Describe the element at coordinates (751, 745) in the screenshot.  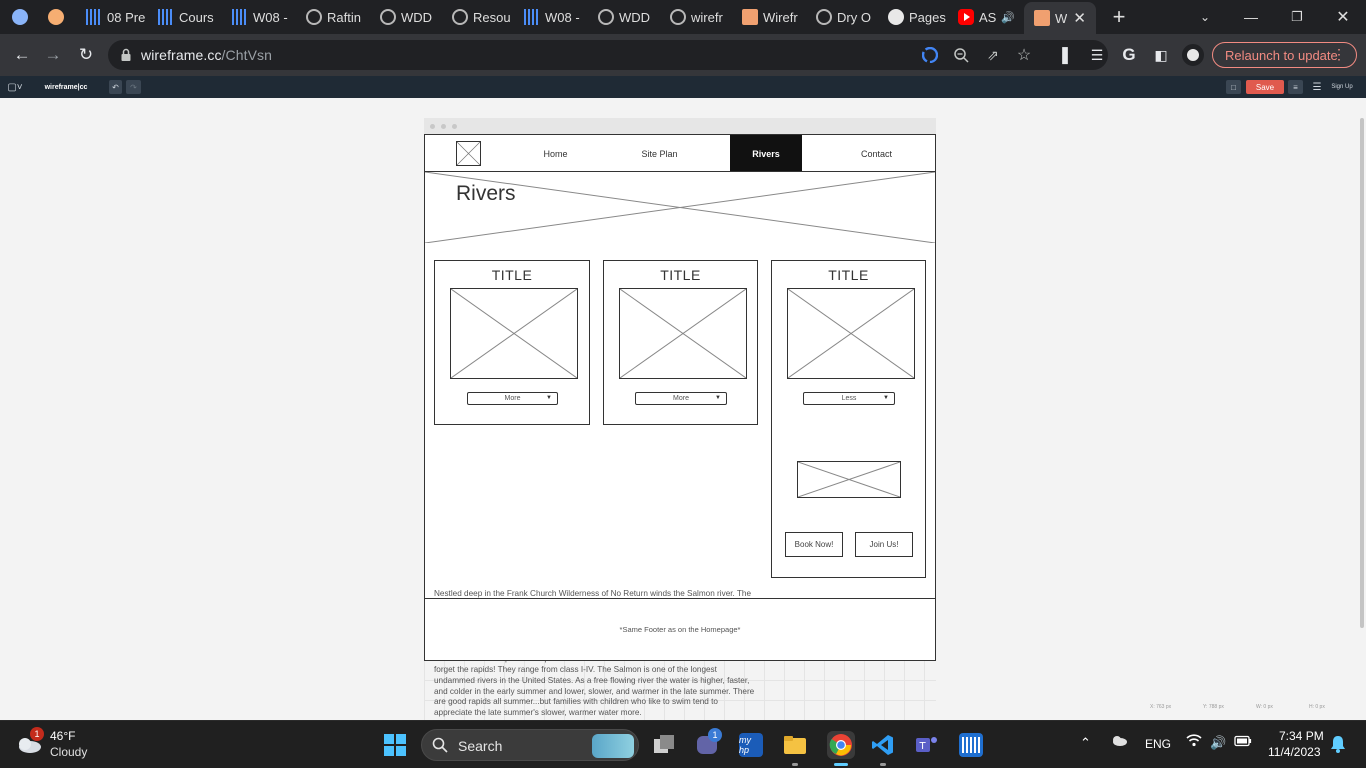
I see `myhp-icon: my hp` at that location.